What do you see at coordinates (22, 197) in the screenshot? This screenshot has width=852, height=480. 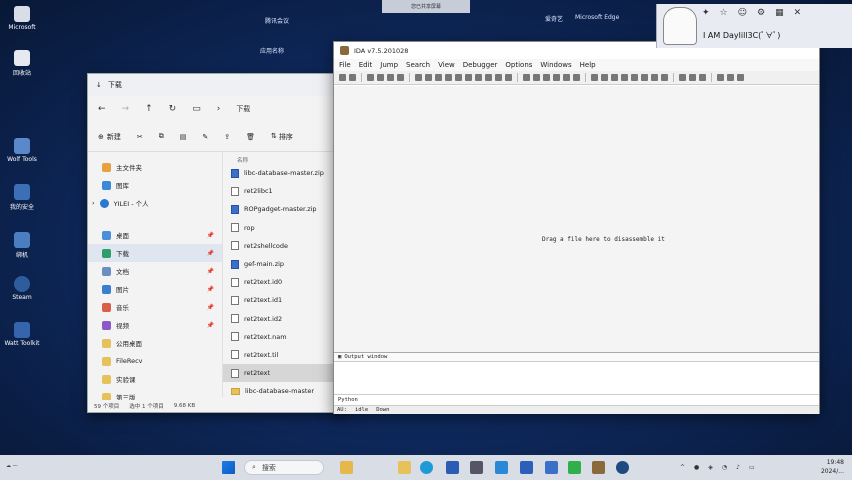 I see `desktop-icon-security: 我的安全` at bounding box center [22, 197].